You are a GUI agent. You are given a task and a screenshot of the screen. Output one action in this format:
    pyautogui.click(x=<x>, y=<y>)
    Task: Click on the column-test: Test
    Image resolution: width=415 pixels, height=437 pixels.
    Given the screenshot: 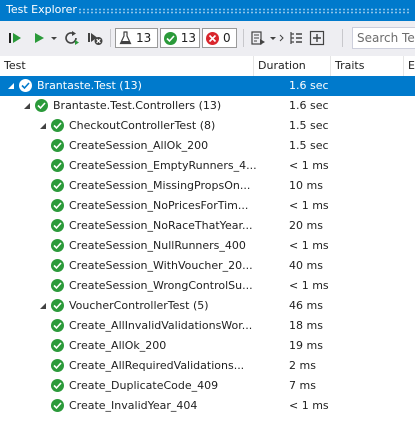 What is the action you would take?
    pyautogui.click(x=127, y=66)
    